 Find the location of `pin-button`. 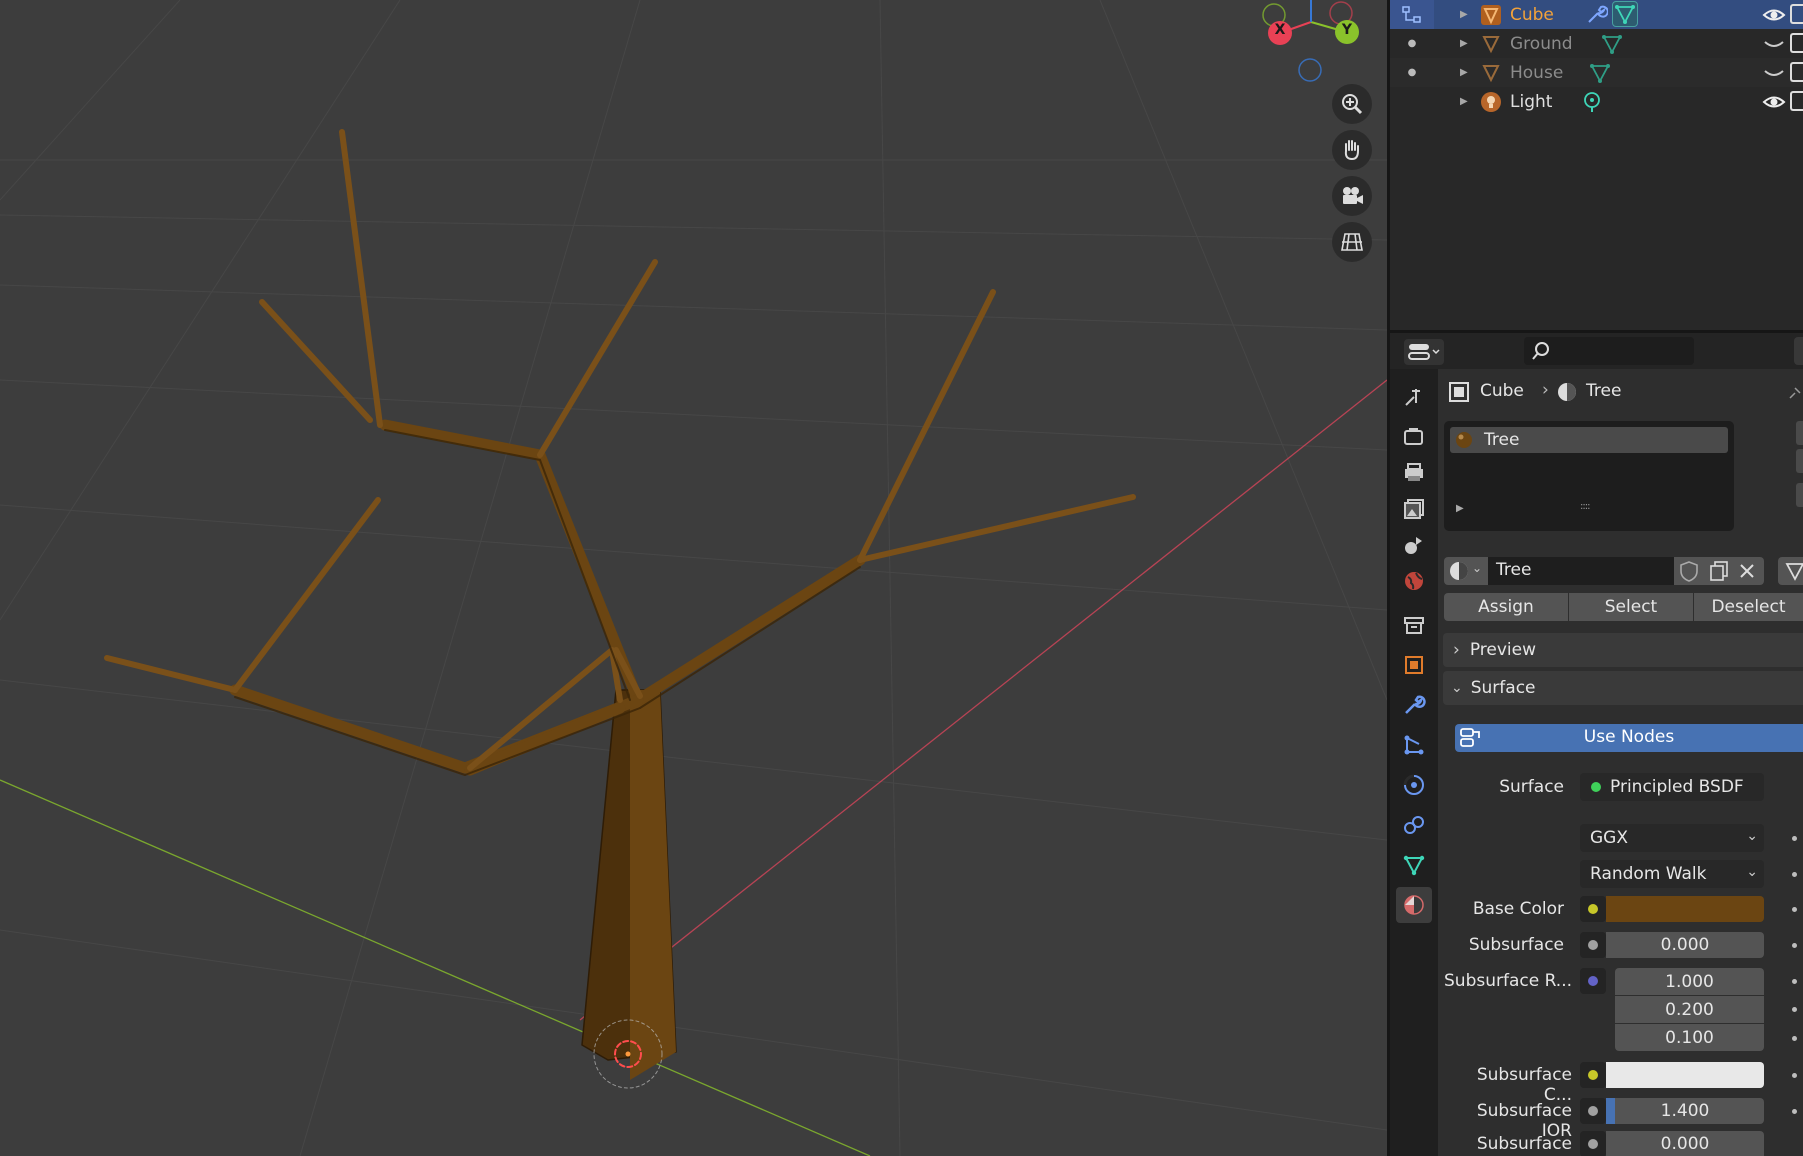

pin-button is located at coordinates (1798, 351).